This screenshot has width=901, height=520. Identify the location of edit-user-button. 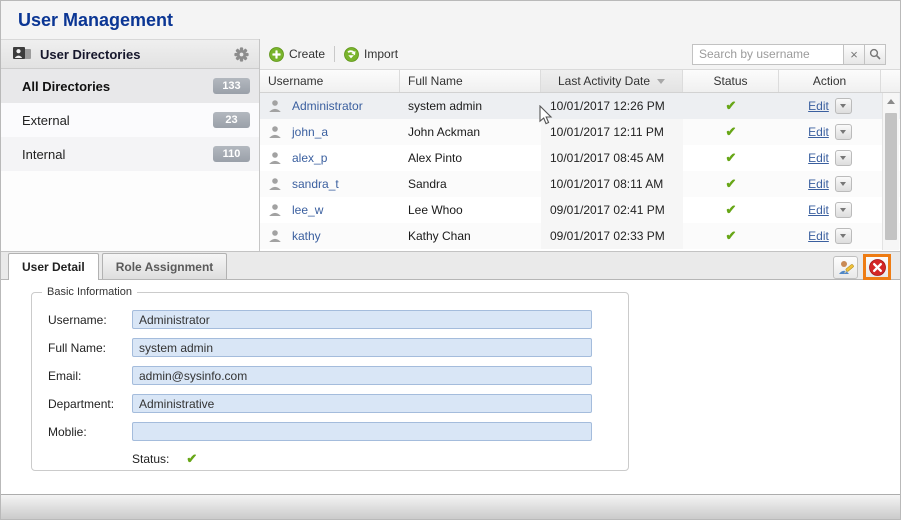
(845, 267).